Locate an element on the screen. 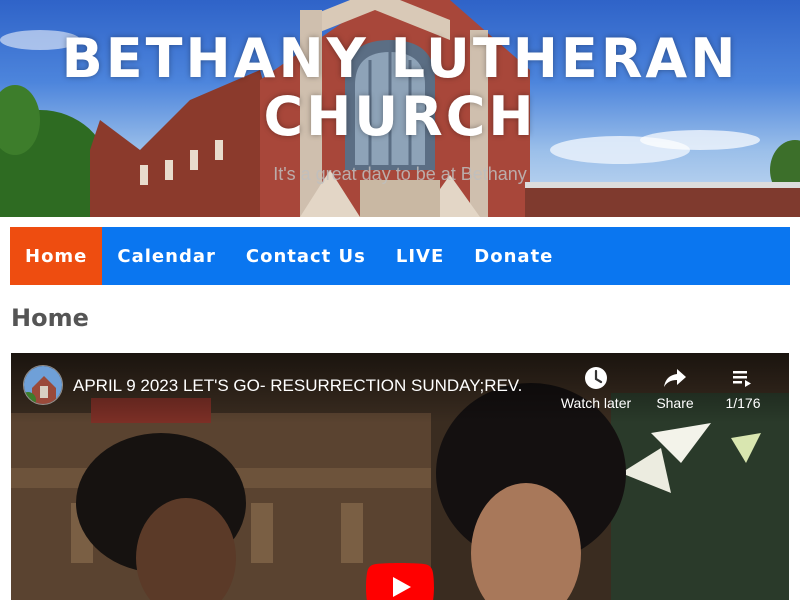 The height and width of the screenshot is (600, 800). site-title-line-1: BETHANY LUTHERAN is located at coordinates (400, 58).